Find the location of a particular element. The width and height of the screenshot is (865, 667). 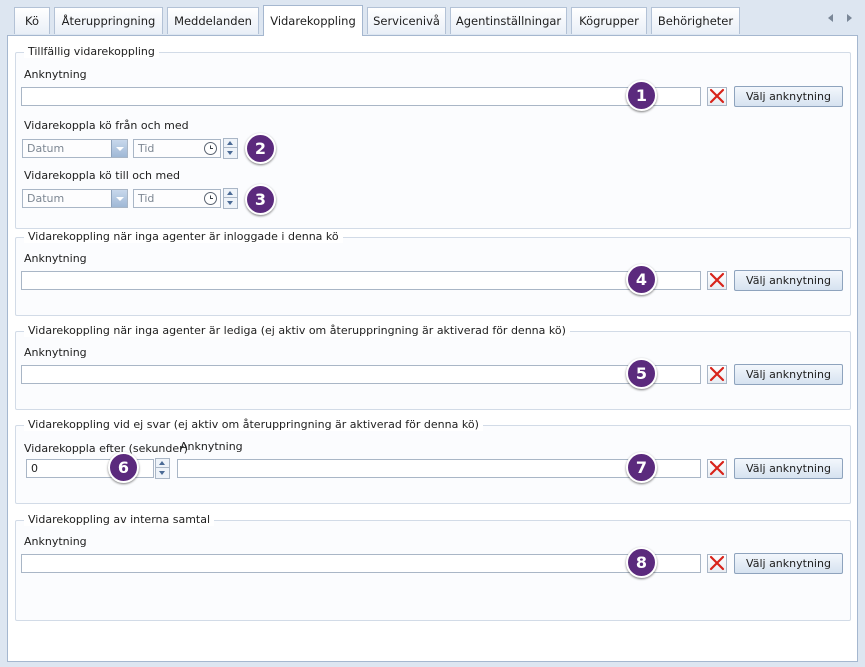

group-internal-title: Vidarekoppling av interna samtal is located at coordinates (119, 519).